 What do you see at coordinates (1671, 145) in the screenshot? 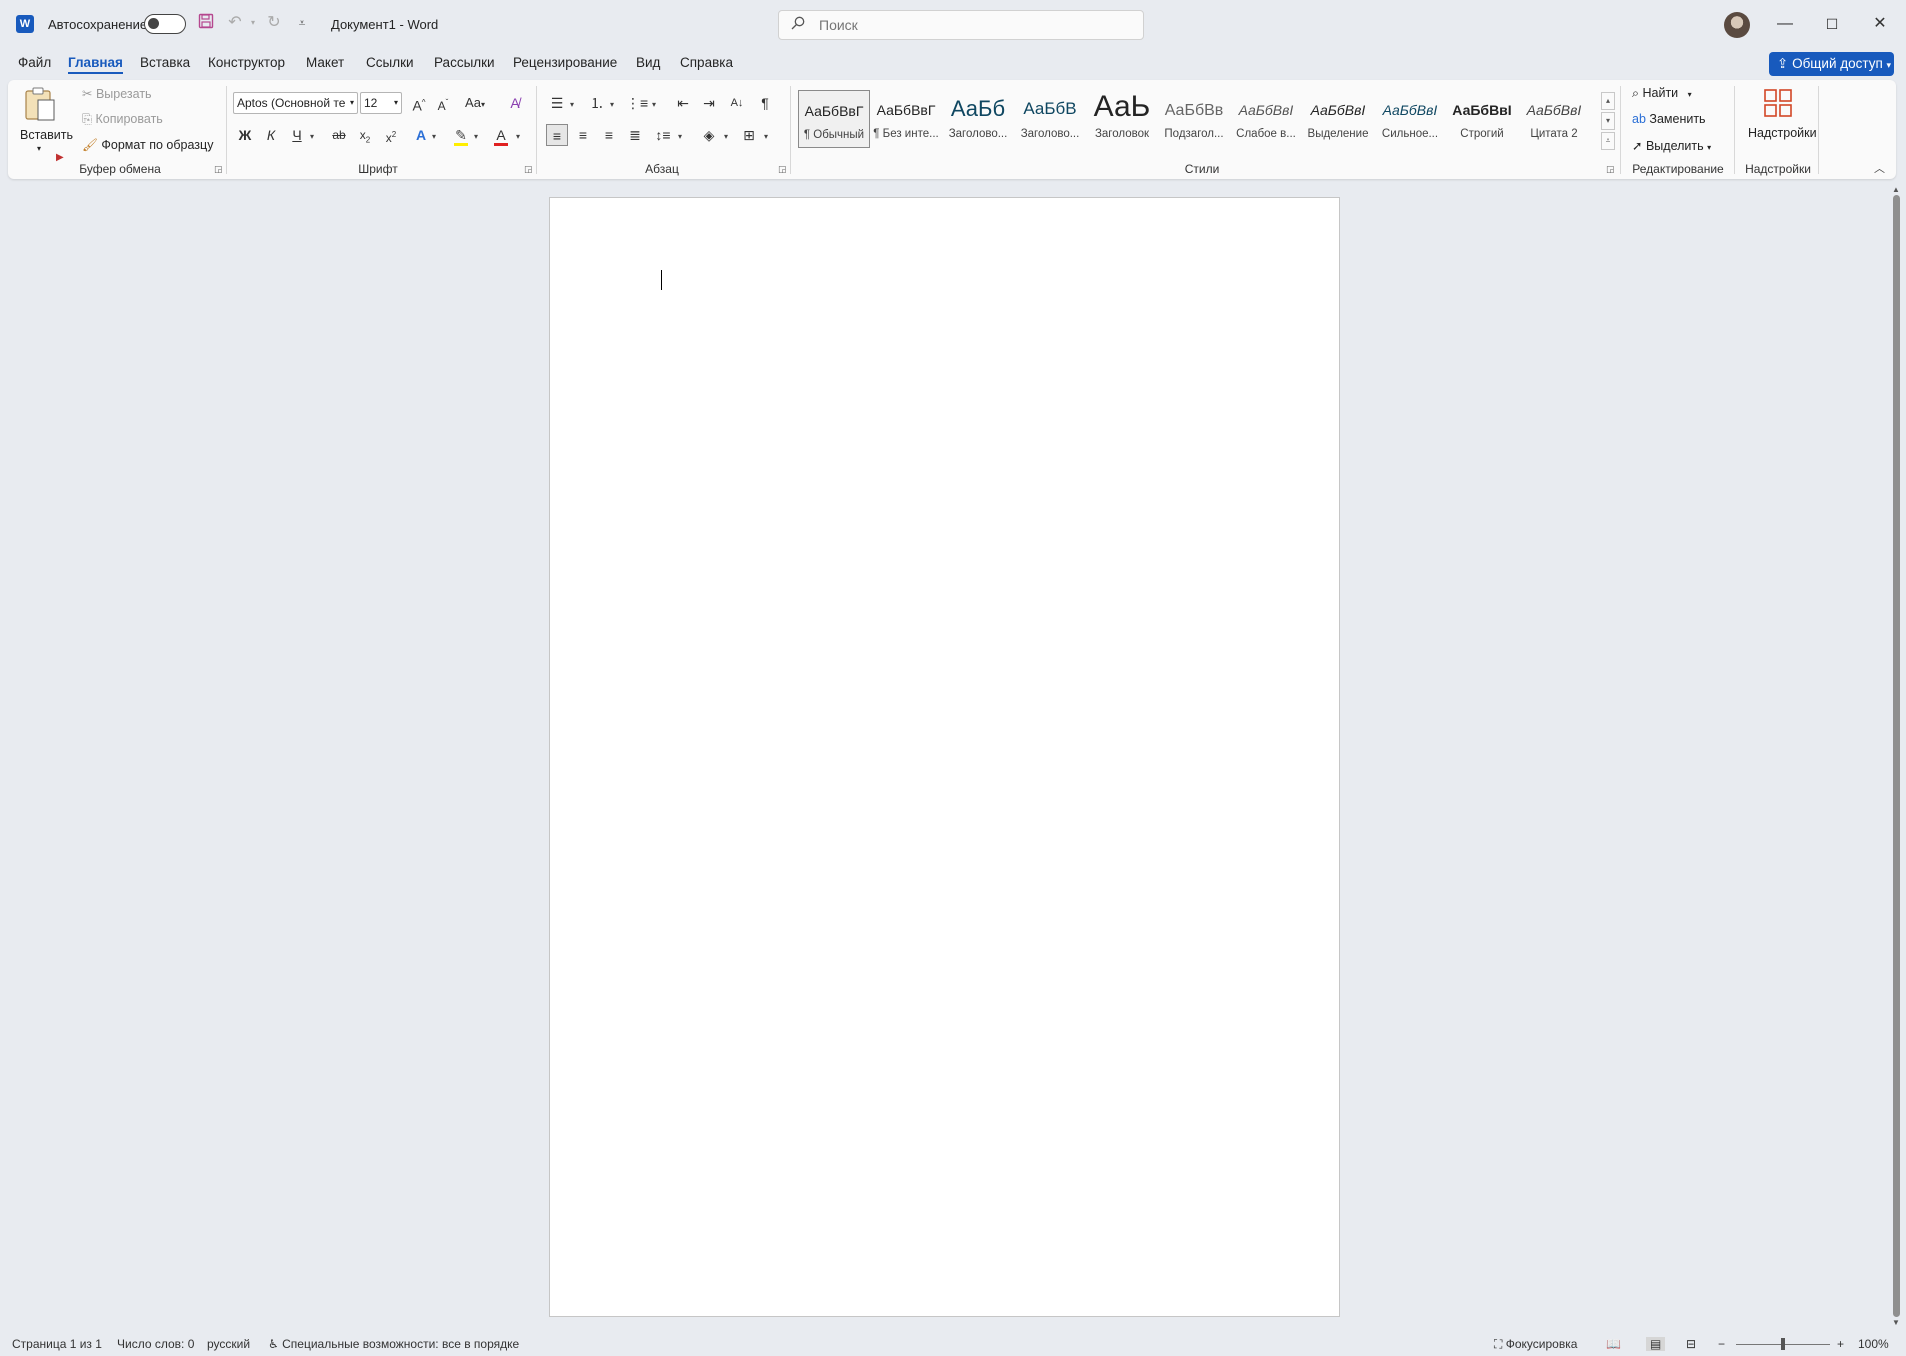
I see `select-button: ➚ Выделить ▾` at bounding box center [1671, 145].